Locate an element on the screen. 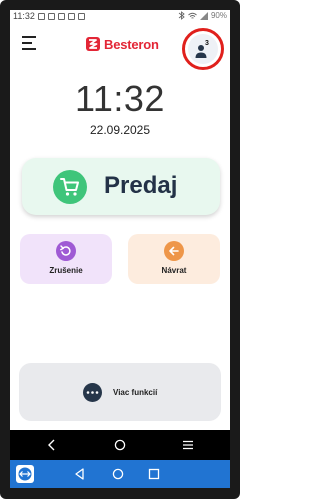 The width and height of the screenshot is (320, 499). circle-home-icon is located at coordinates (118, 474).